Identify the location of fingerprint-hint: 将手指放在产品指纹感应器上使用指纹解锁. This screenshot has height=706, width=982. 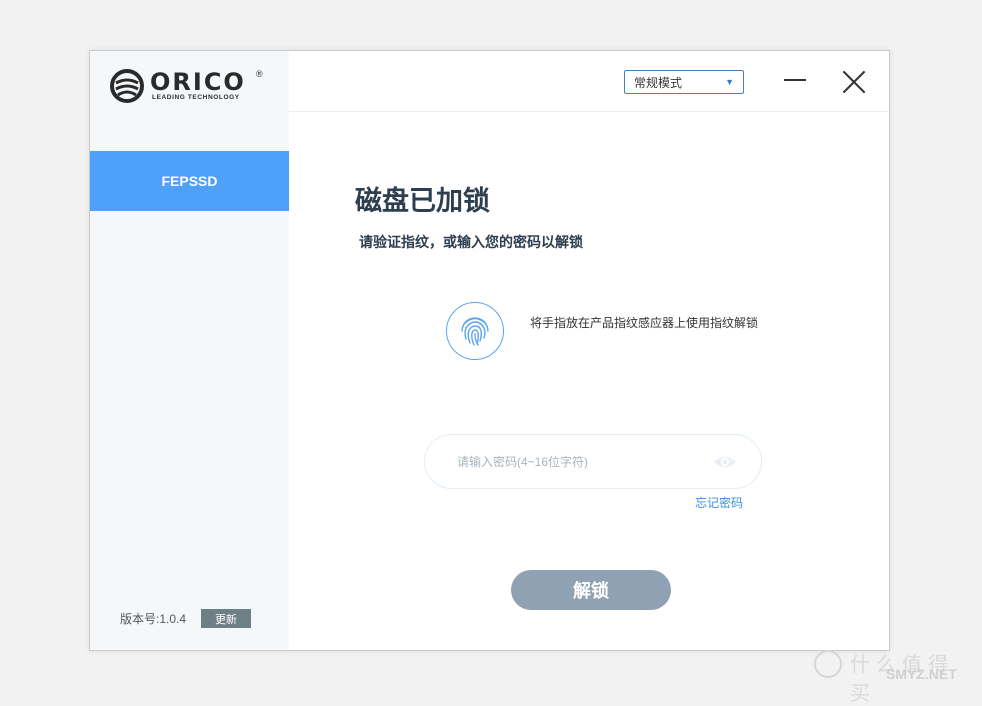
(644, 323).